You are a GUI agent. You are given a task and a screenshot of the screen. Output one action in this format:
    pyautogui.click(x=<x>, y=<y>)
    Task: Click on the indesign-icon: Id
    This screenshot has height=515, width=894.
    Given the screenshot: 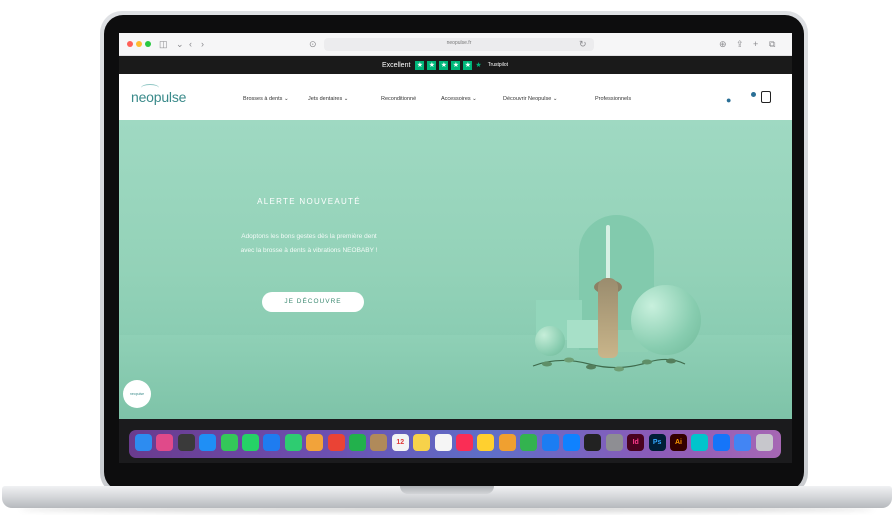 What is the action you would take?
    pyautogui.click(x=636, y=442)
    